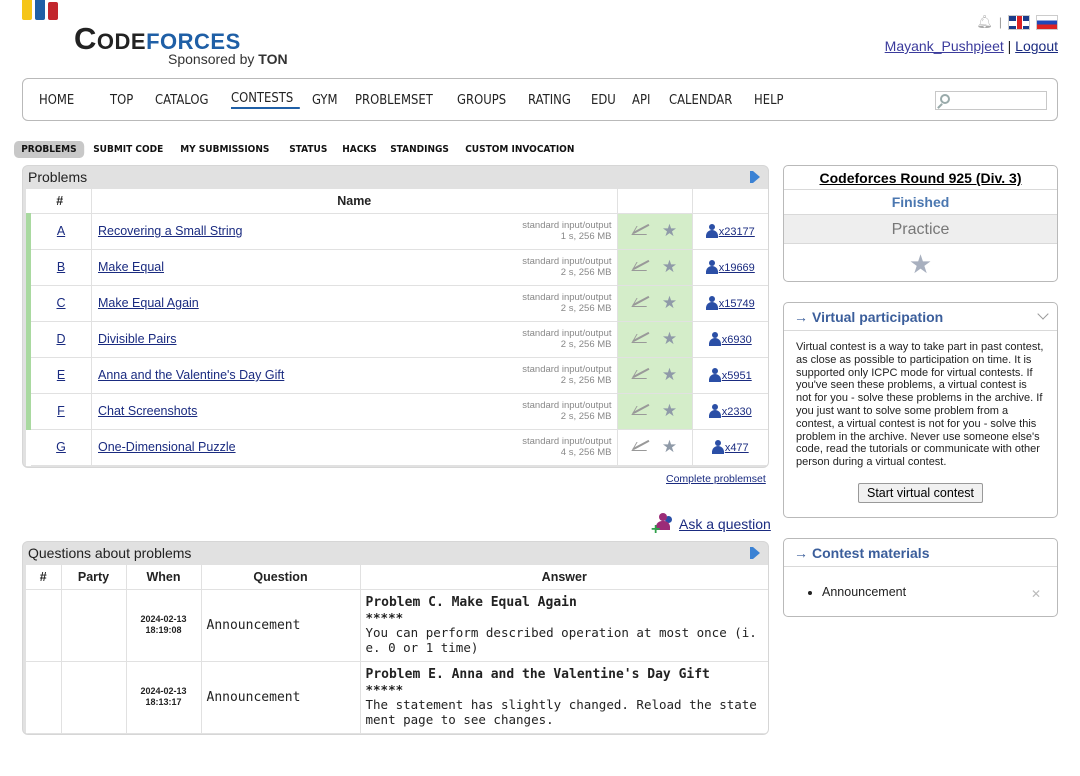 This screenshot has width=1080, height=776. Describe the element at coordinates (308, 149) in the screenshot. I see `submenu-status: STATUS` at that location.